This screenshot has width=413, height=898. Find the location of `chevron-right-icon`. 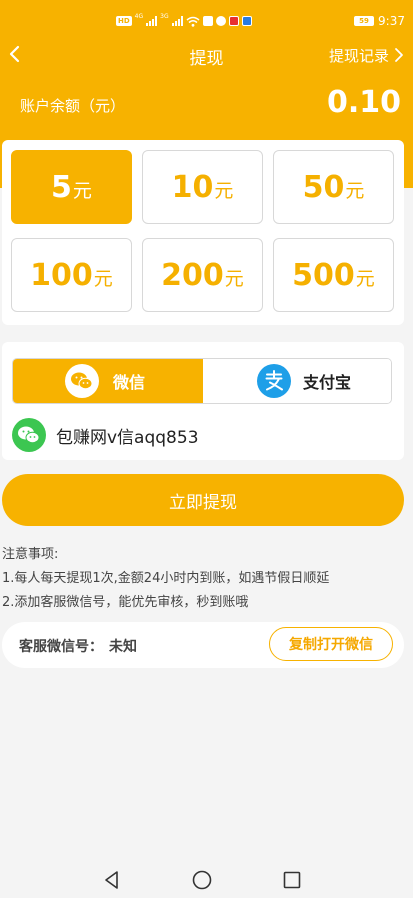

chevron-right-icon is located at coordinates (399, 55).